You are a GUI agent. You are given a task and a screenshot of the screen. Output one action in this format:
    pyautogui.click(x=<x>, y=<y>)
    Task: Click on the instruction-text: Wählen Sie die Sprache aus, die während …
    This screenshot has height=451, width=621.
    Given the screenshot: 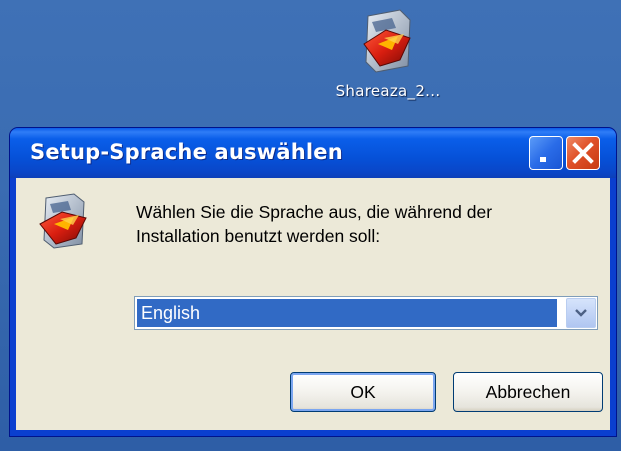 What is the action you would take?
    pyautogui.click(x=361, y=224)
    